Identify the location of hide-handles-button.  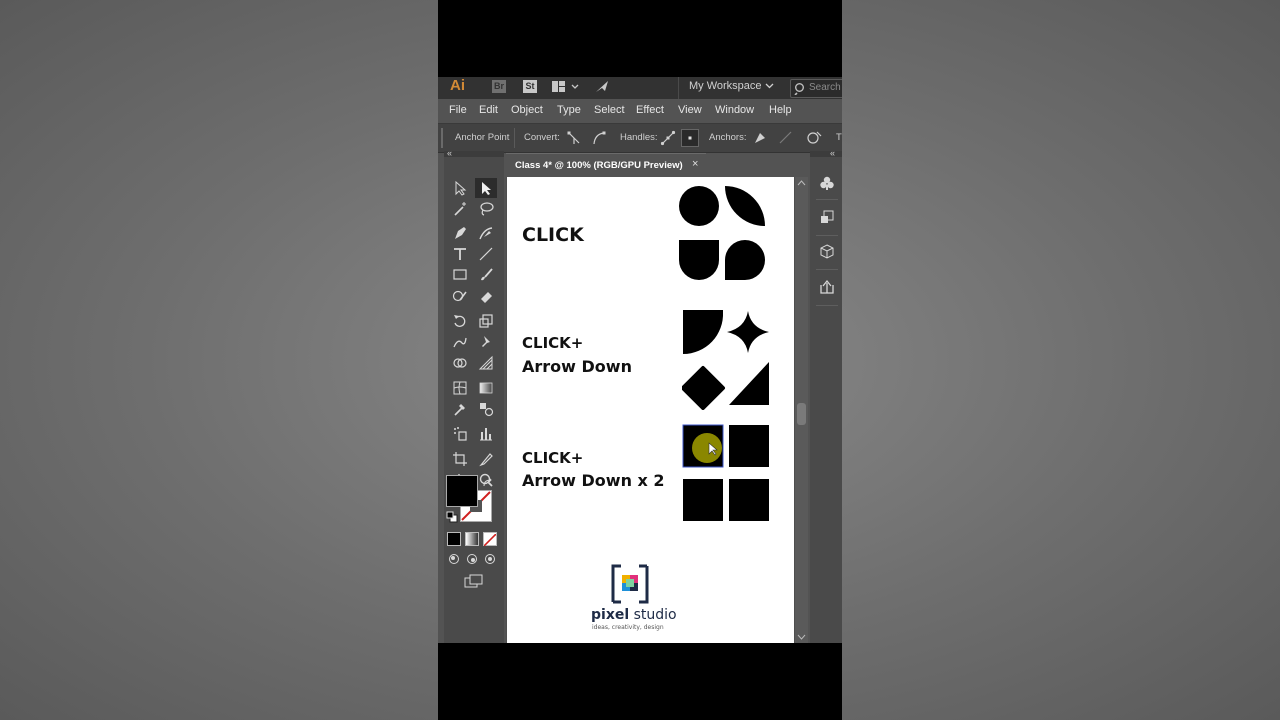
(690, 138).